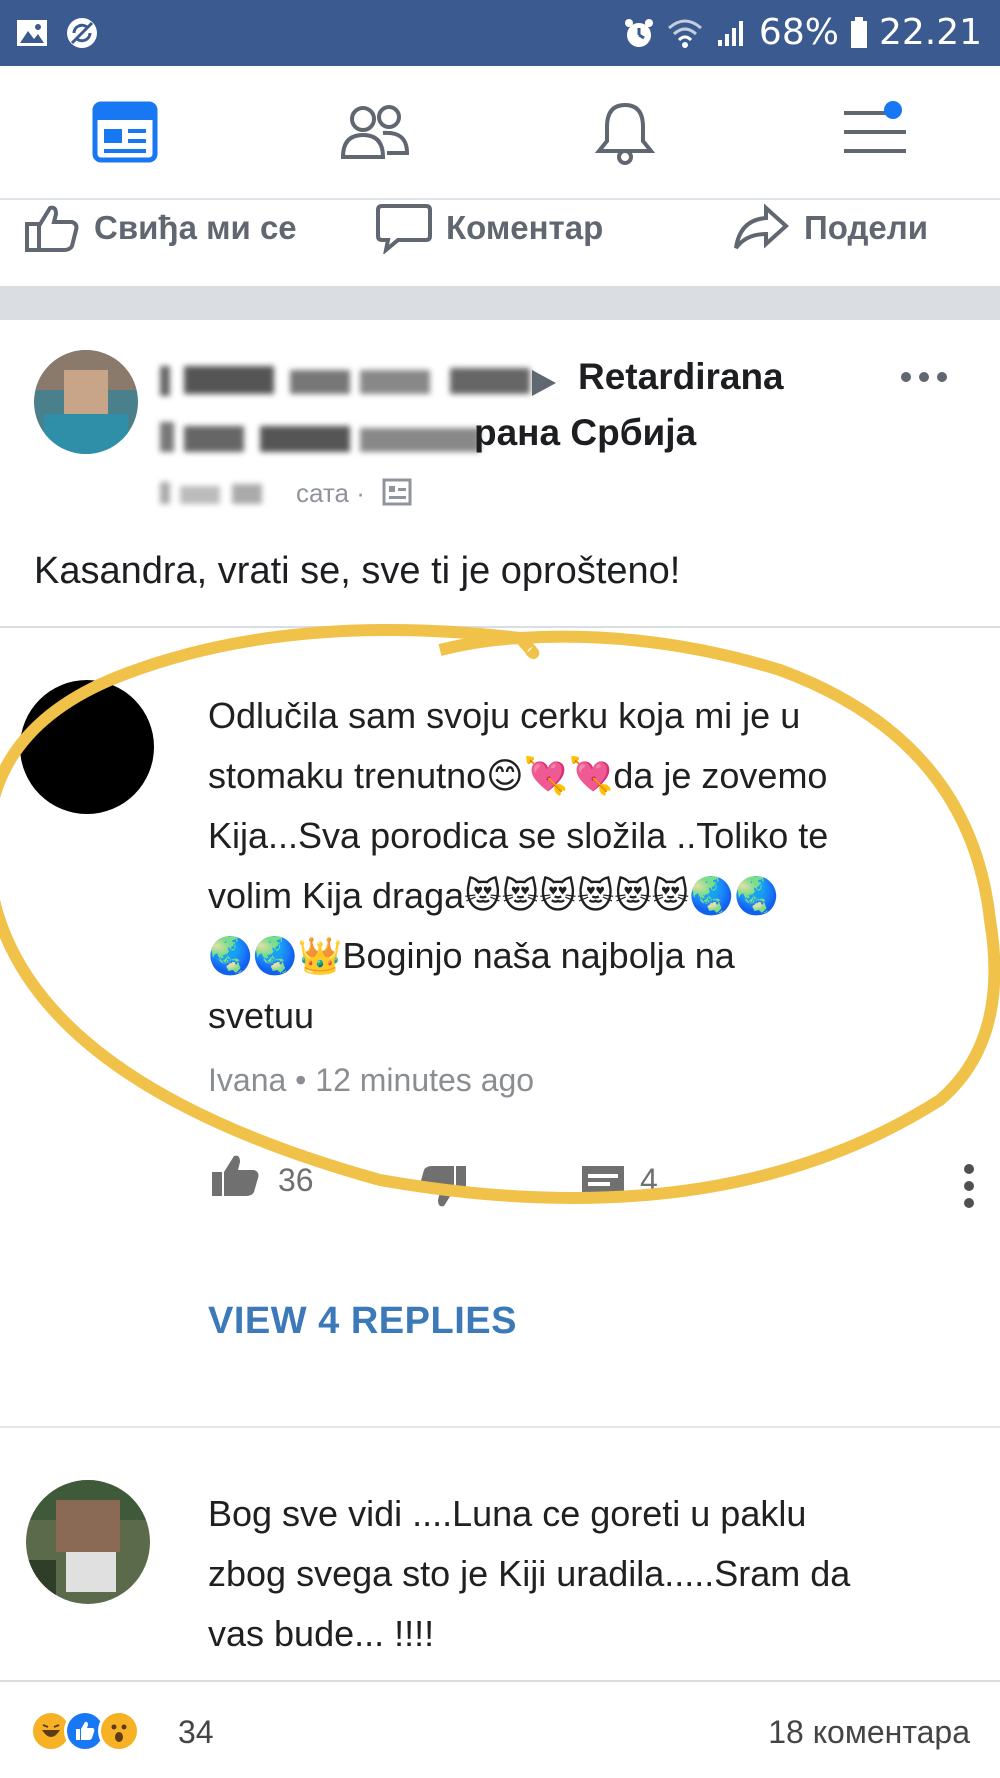  Describe the element at coordinates (321, 1633) in the screenshot. I see `comment-line: vas bude... !!!!` at that location.